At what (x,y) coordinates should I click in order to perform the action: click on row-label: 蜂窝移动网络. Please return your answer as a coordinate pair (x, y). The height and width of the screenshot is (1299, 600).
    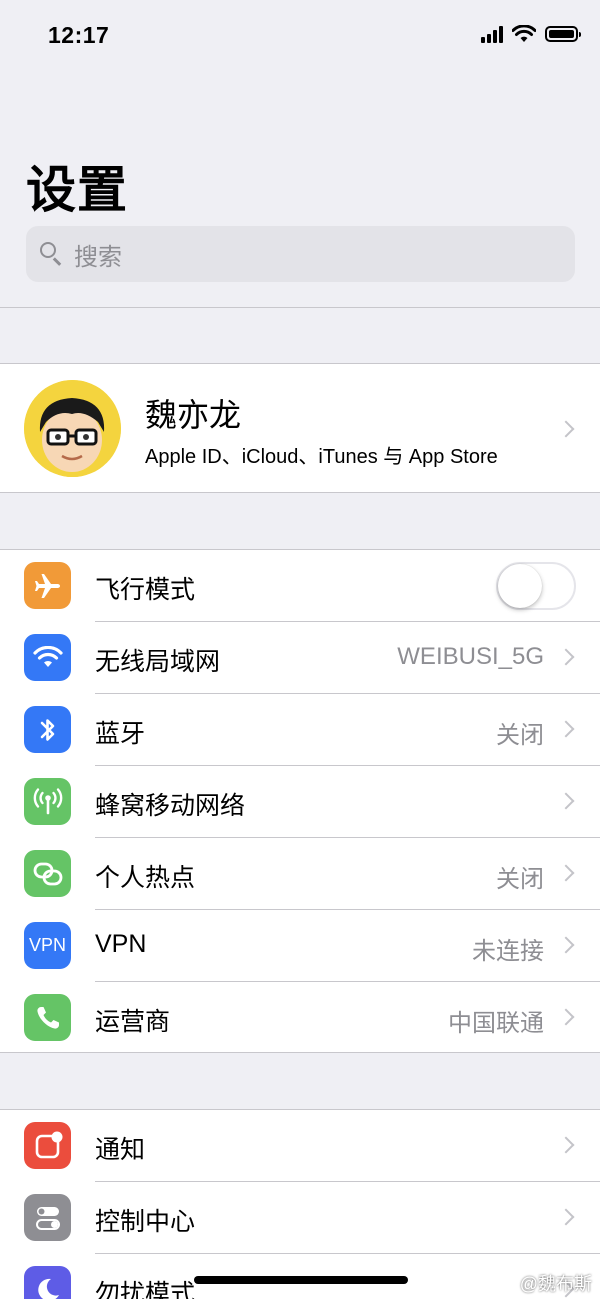
    Looking at the image, I should click on (170, 806).